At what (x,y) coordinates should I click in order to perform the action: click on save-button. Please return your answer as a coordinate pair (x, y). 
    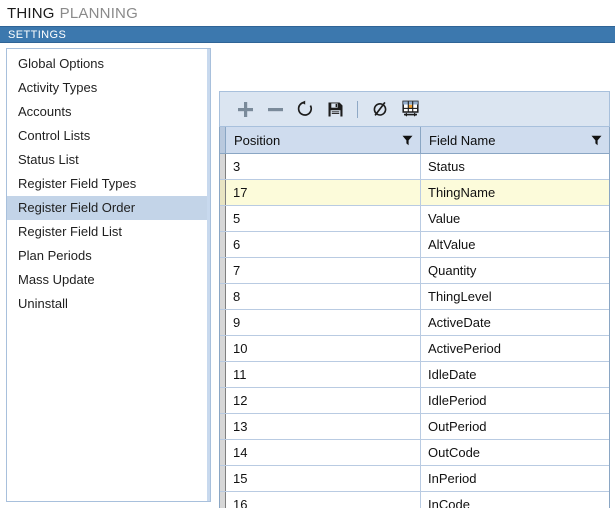
    Looking at the image, I should click on (335, 109).